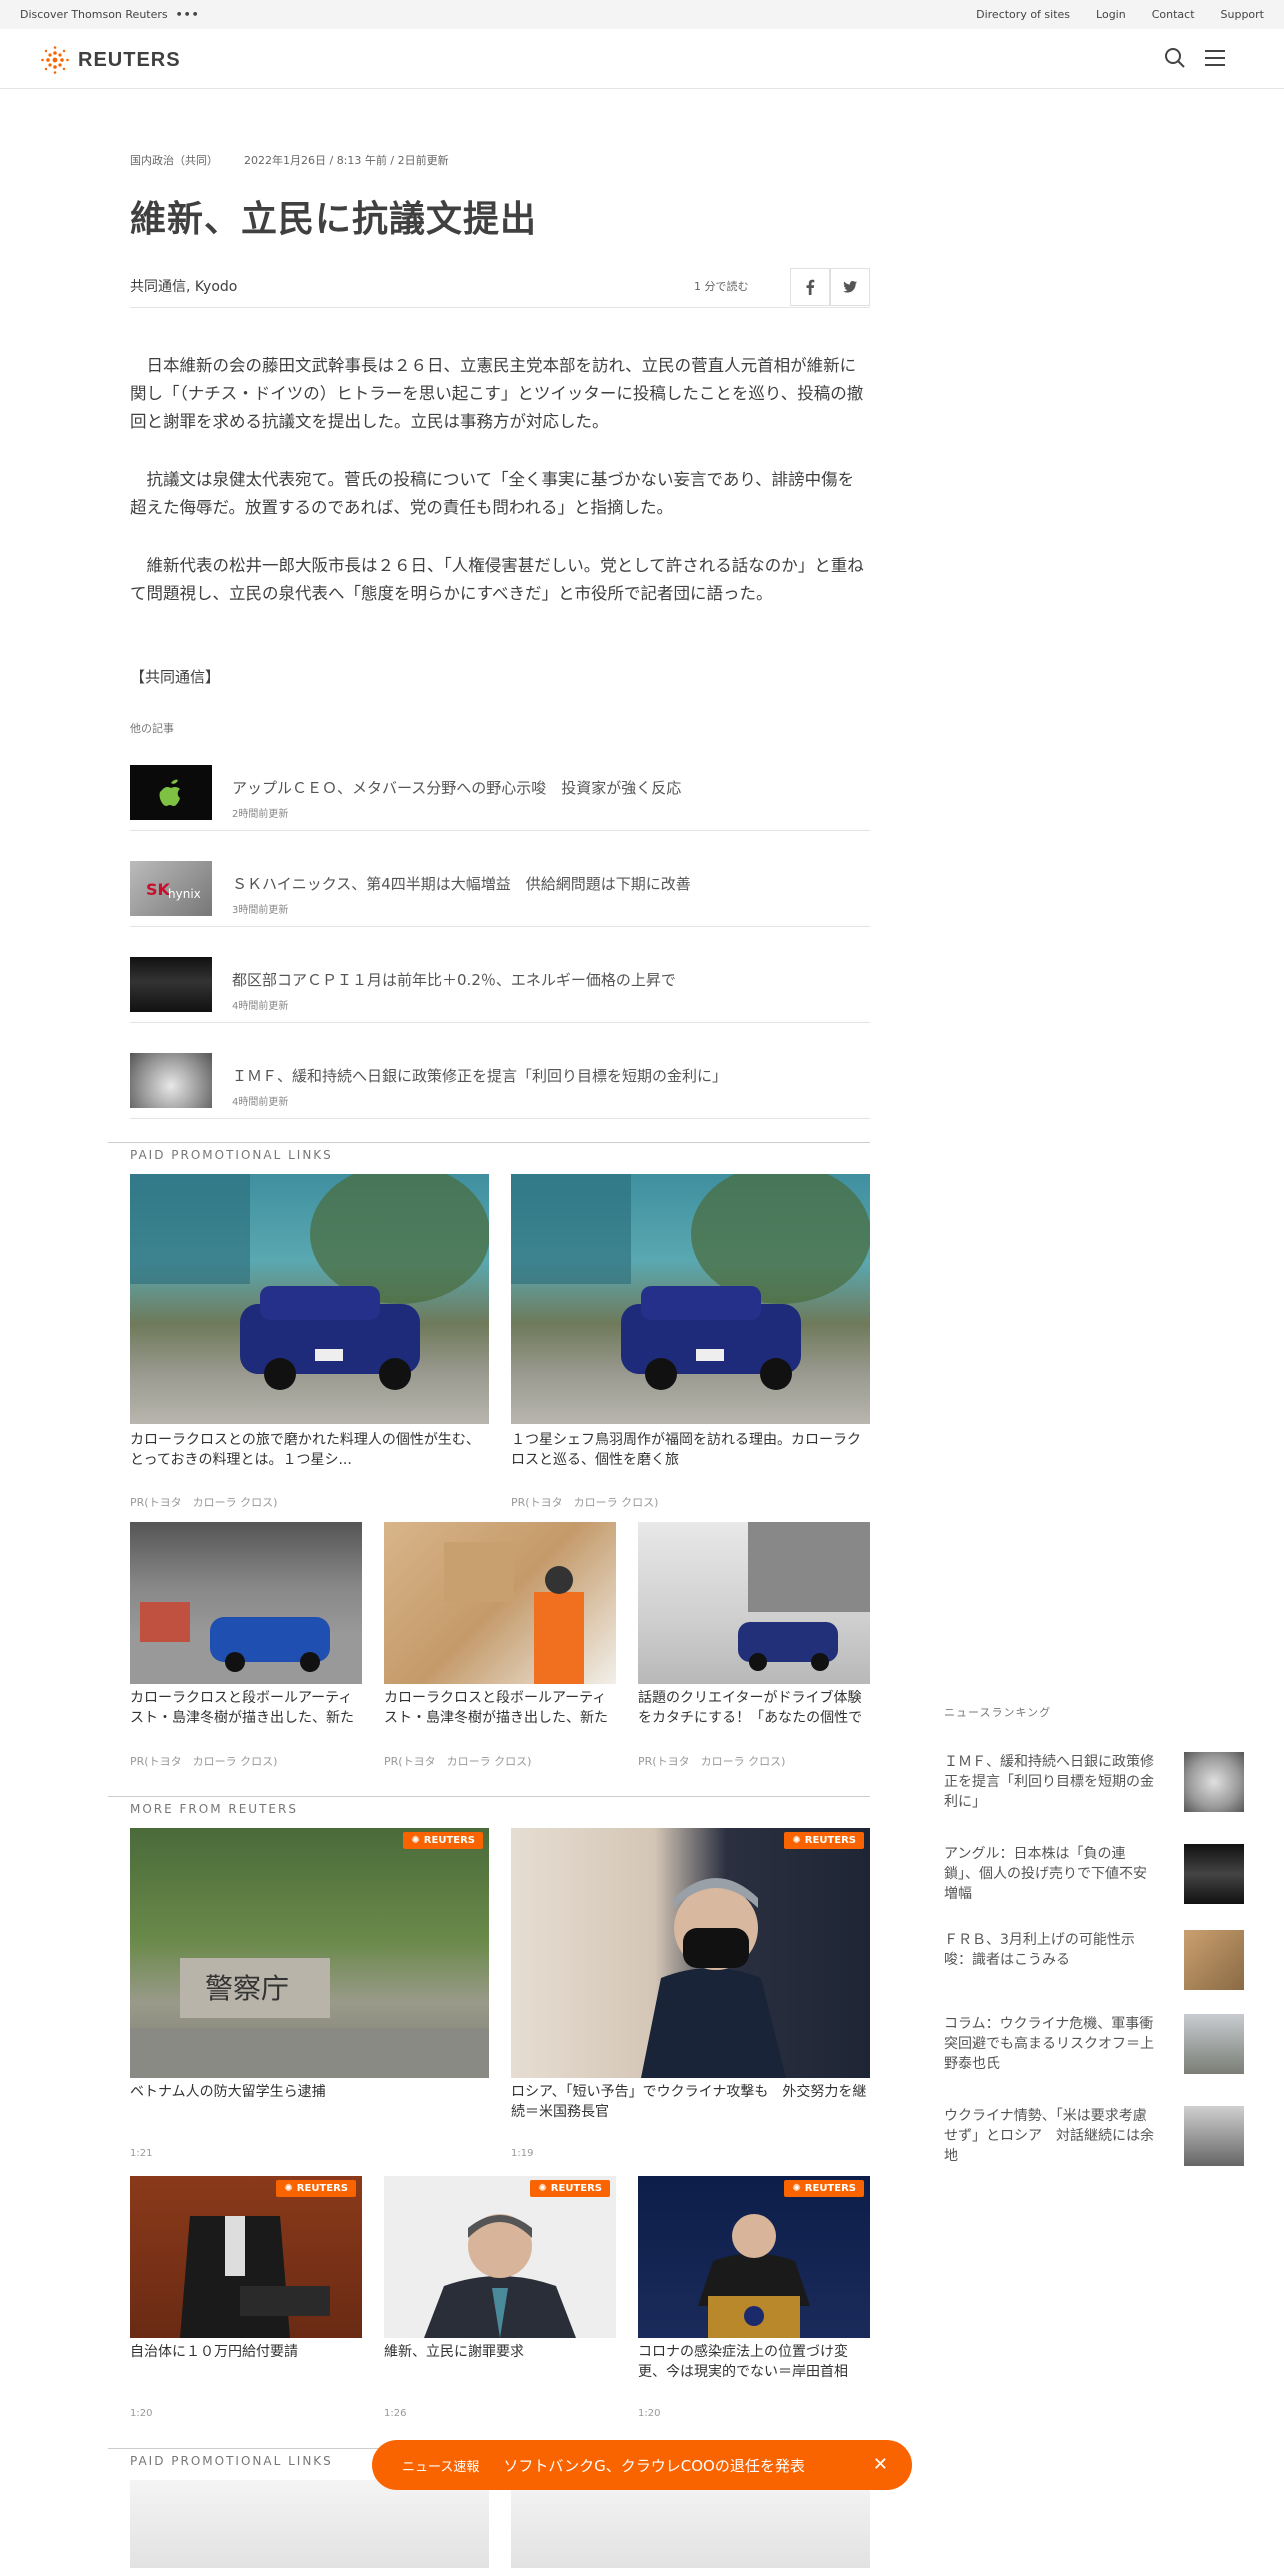  I want to click on svg-text: hynix, so click(184, 894).